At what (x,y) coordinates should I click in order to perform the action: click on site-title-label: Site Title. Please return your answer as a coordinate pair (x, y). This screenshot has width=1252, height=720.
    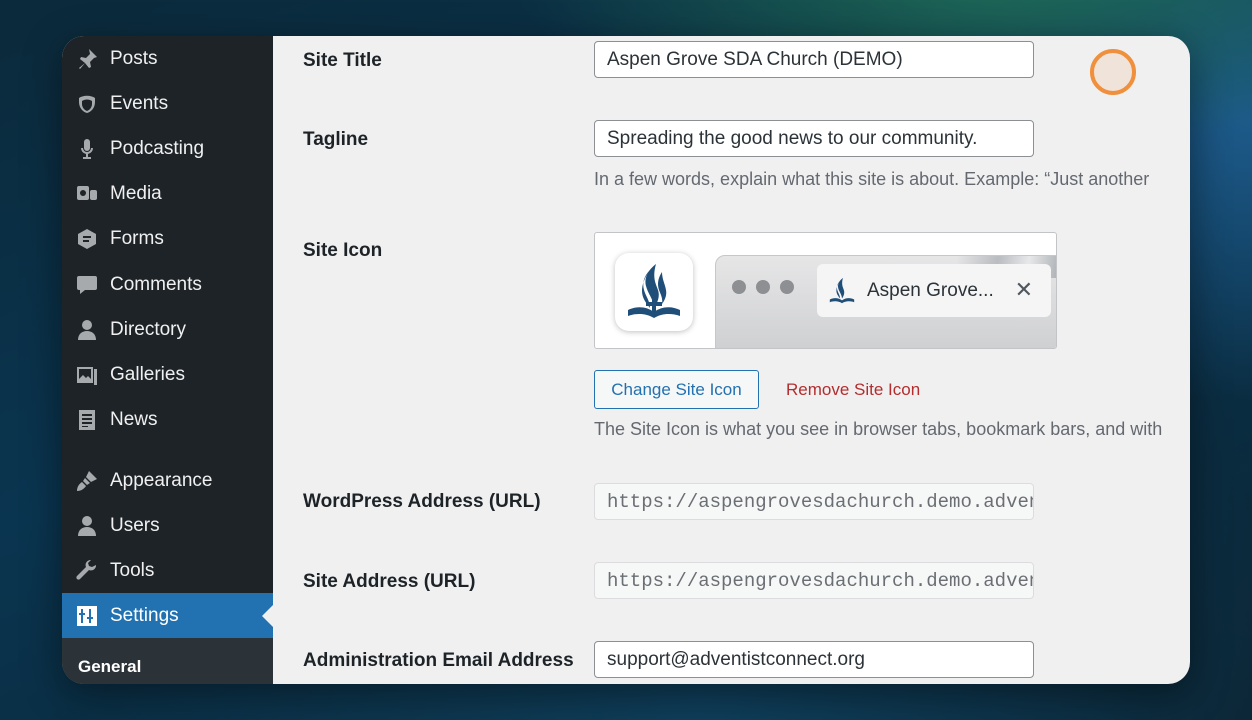
    Looking at the image, I should click on (342, 60).